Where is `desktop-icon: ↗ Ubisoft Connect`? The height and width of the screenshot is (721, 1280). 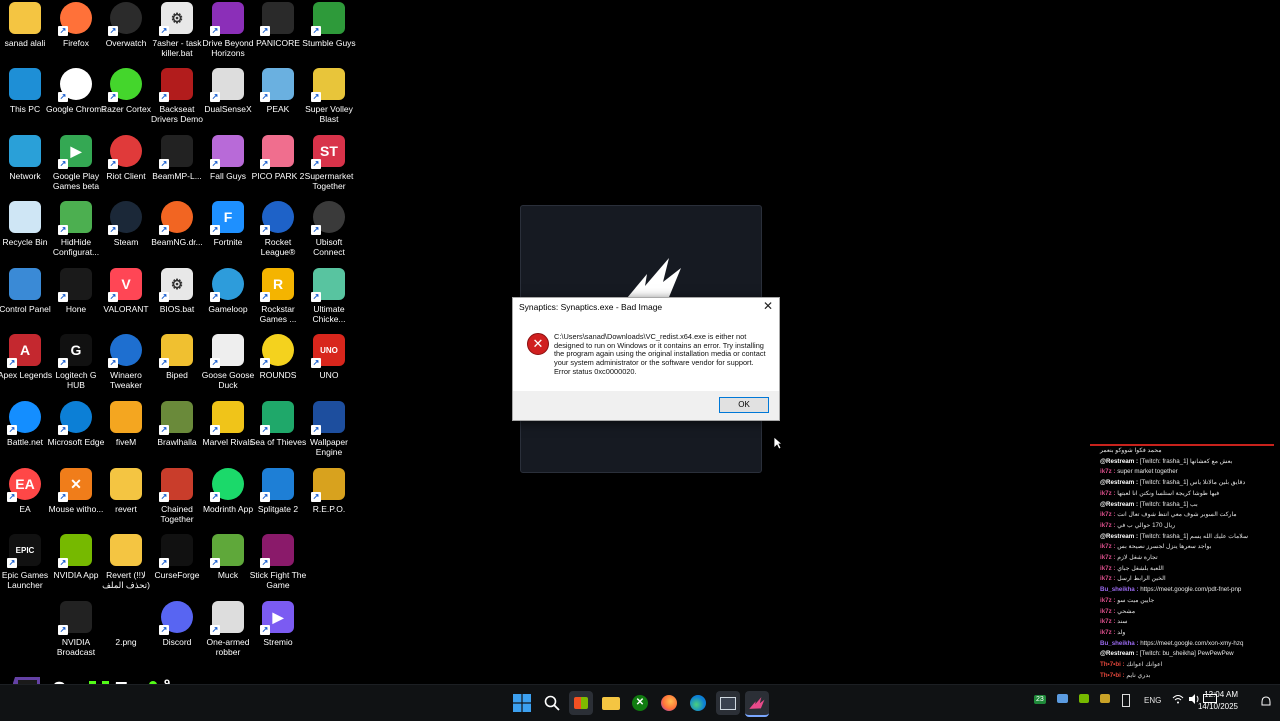
desktop-icon: ↗ Ubisoft Connect is located at coordinates (329, 229).